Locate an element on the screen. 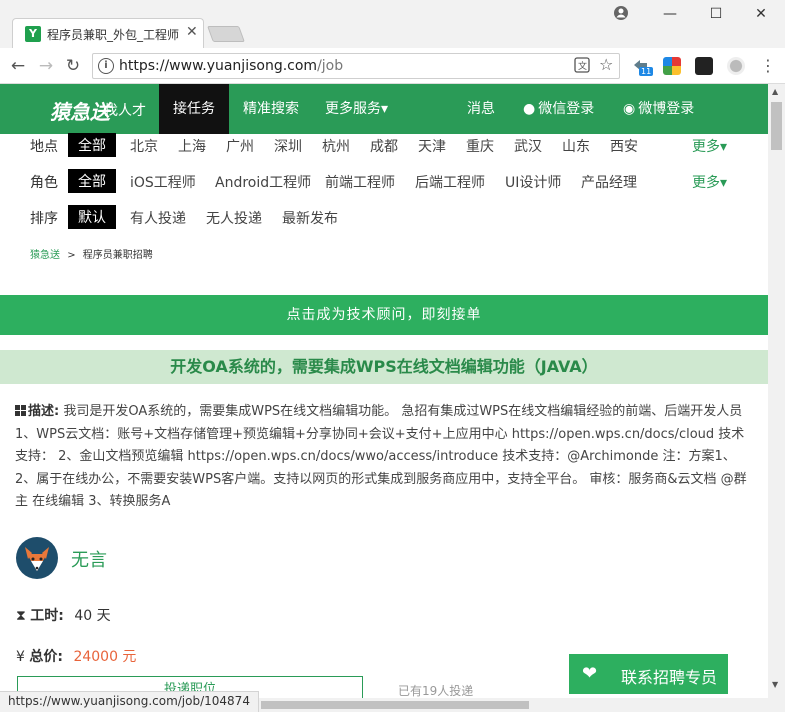 This screenshot has height=712, width=785. sort-option: 最新发布 is located at coordinates (310, 218).